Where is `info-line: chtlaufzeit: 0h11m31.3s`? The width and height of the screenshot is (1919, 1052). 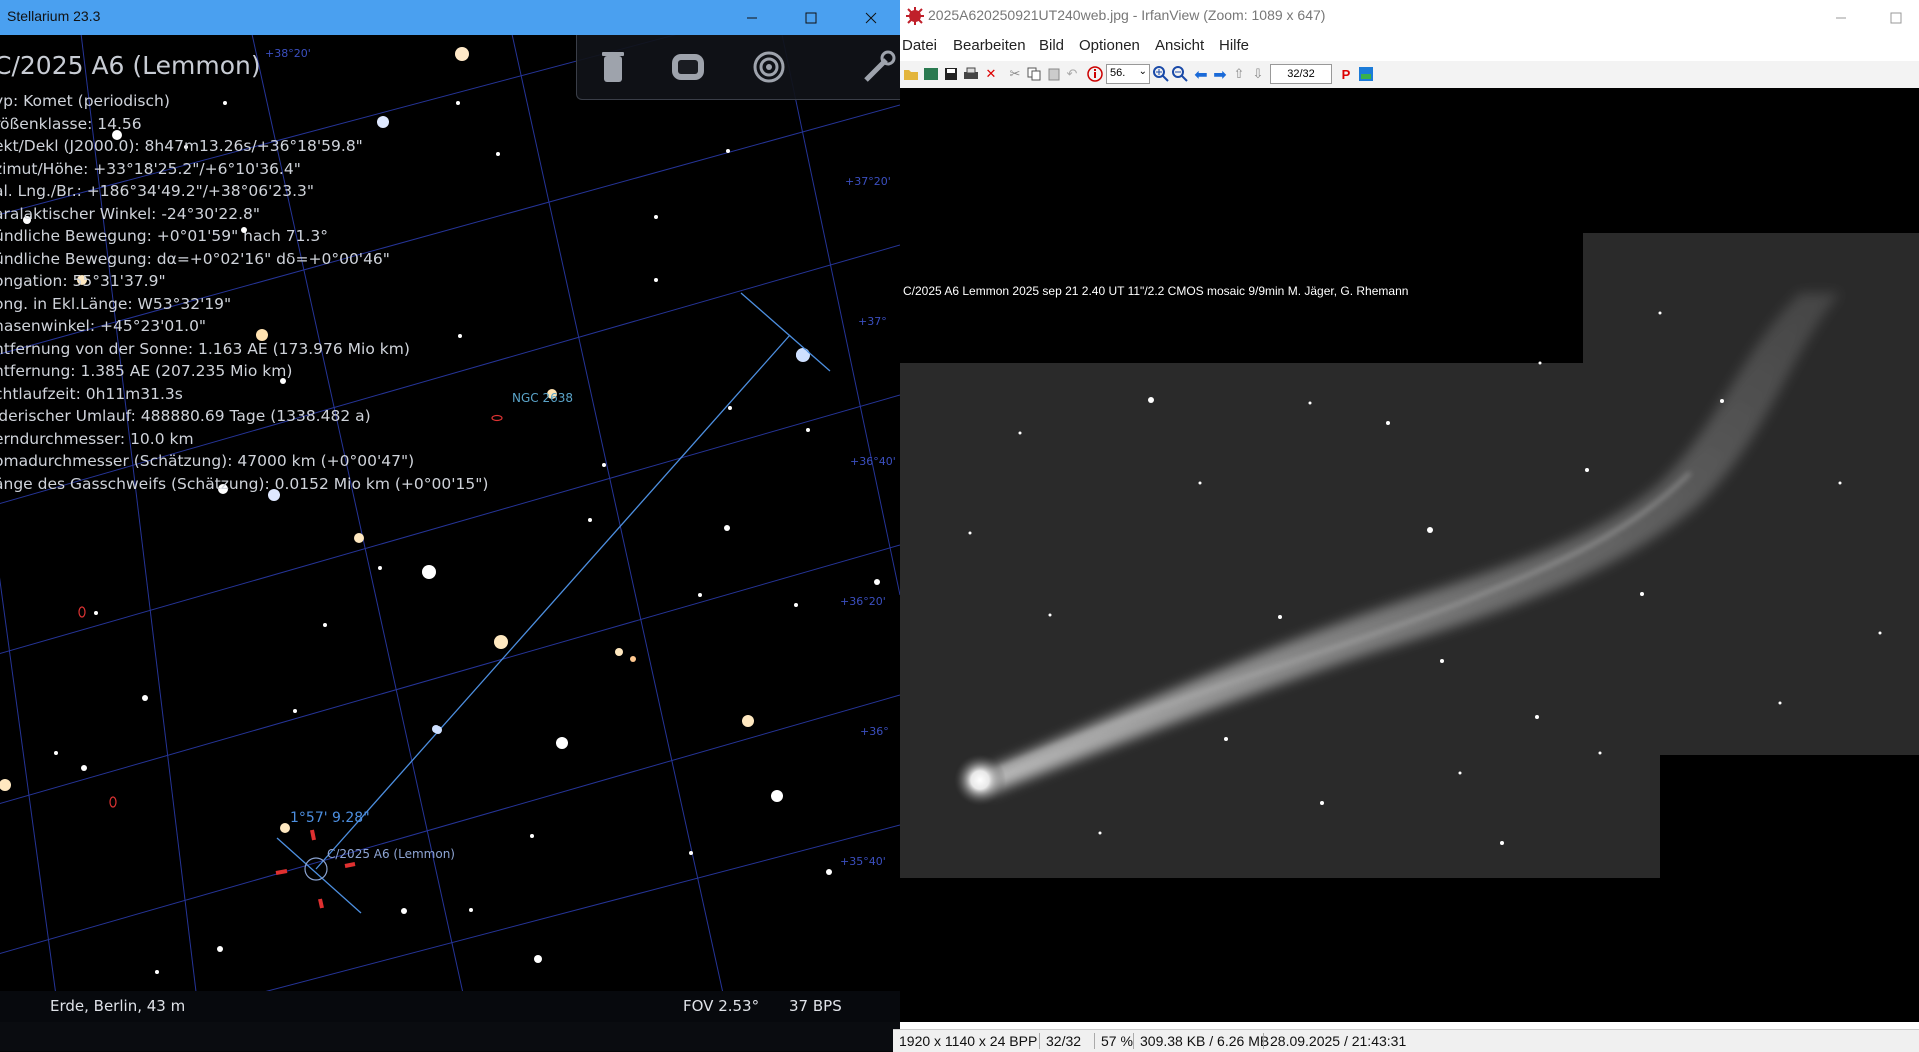
info-line: chtlaufzeit: 0h11m31.3s is located at coordinates (91, 393).